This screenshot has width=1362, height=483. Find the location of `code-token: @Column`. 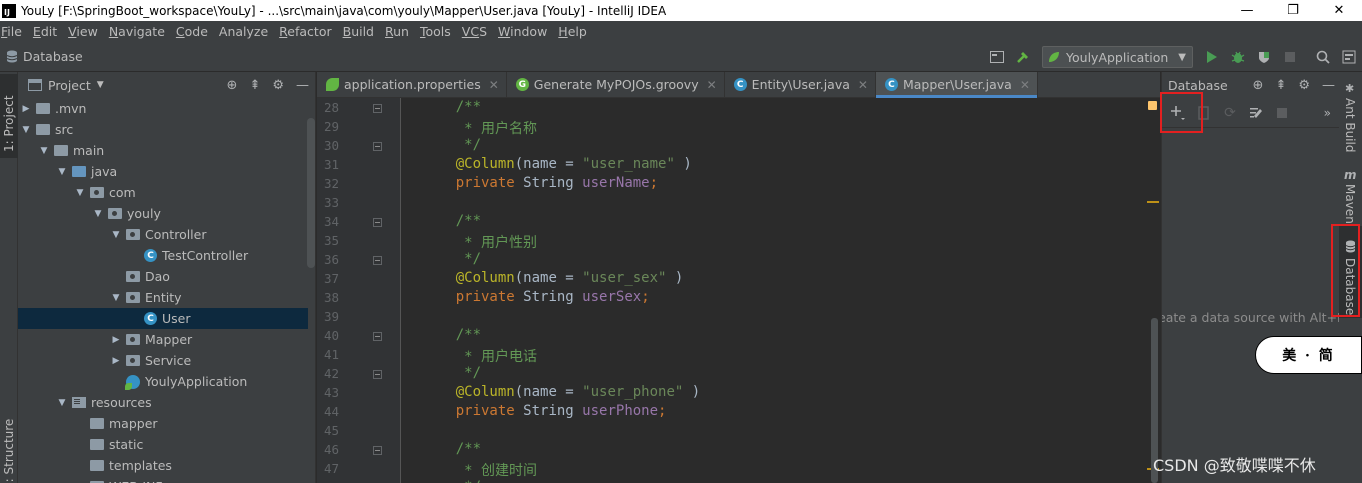

code-token: @Column is located at coordinates (468, 278).